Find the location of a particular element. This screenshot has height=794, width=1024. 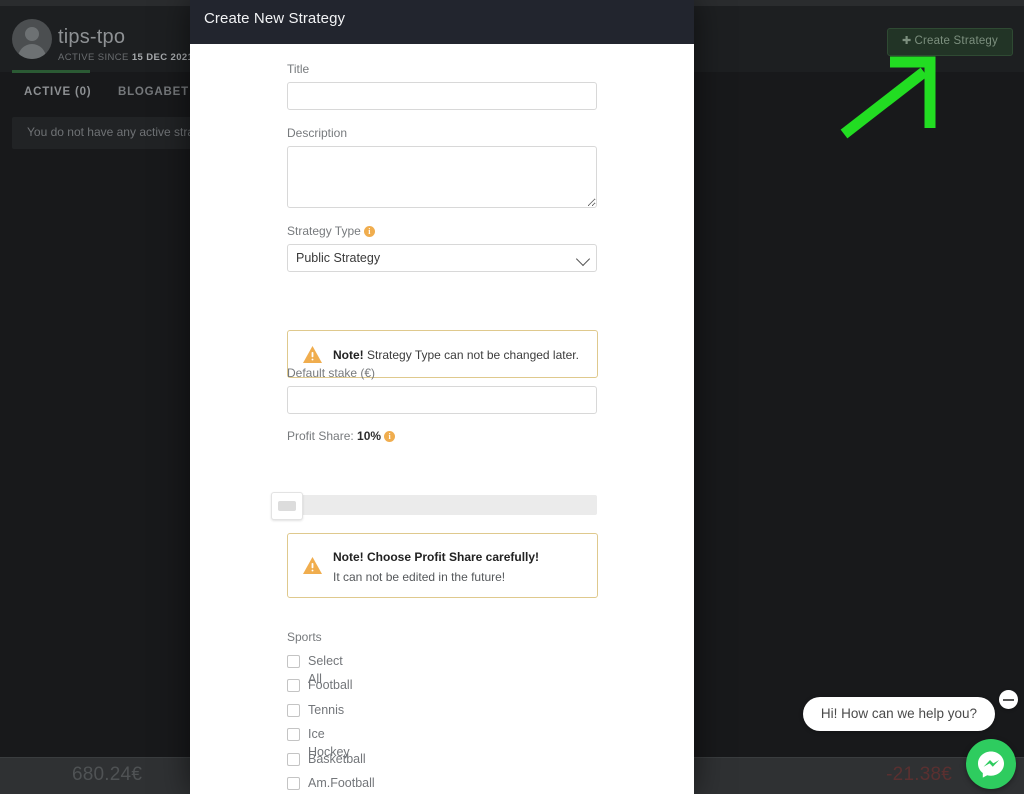

profit-share-slider is located at coordinates (434, 506).